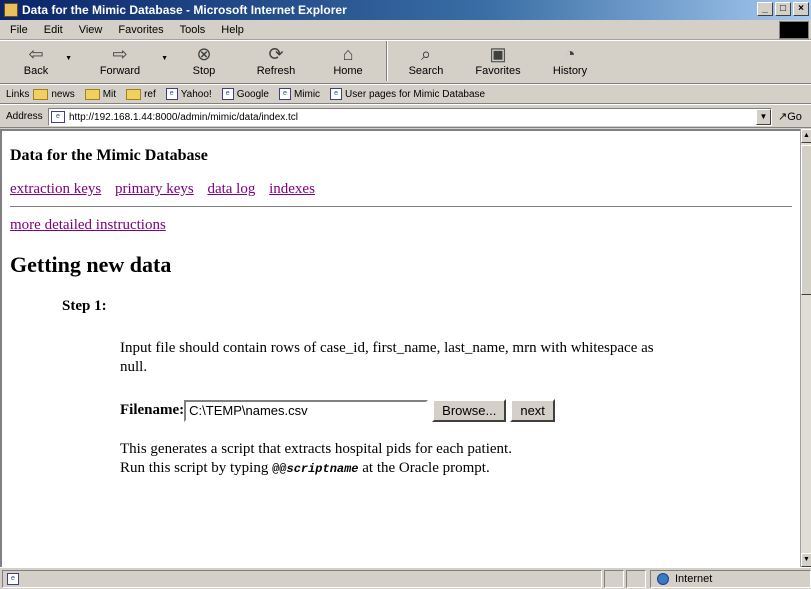  What do you see at coordinates (232, 30) in the screenshot?
I see `menu-help: Help` at bounding box center [232, 30].